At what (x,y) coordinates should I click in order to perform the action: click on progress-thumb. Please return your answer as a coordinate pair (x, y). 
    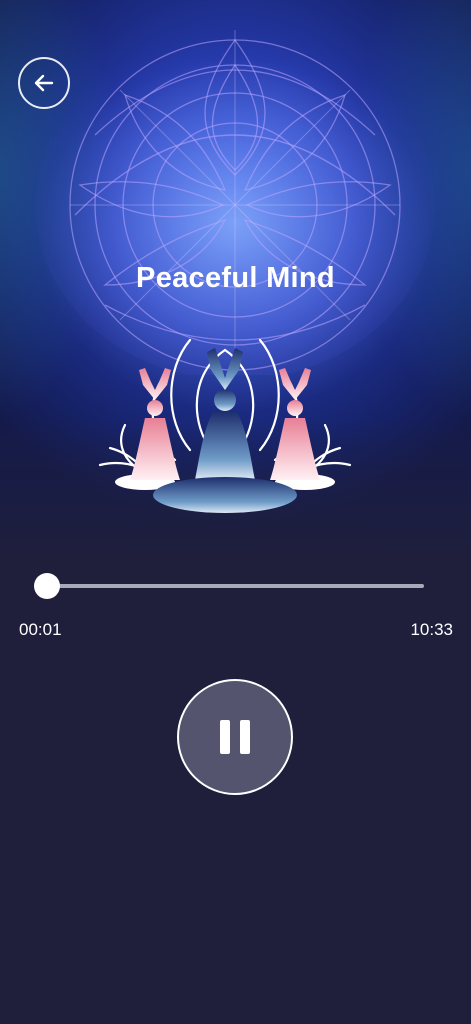
    Looking at the image, I should click on (46, 586).